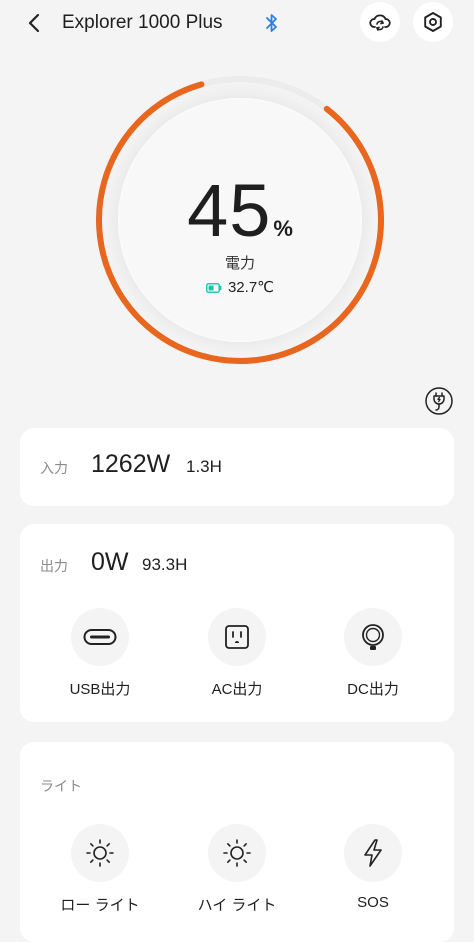 The width and height of the screenshot is (474, 942). I want to click on battery-icon, so click(214, 288).